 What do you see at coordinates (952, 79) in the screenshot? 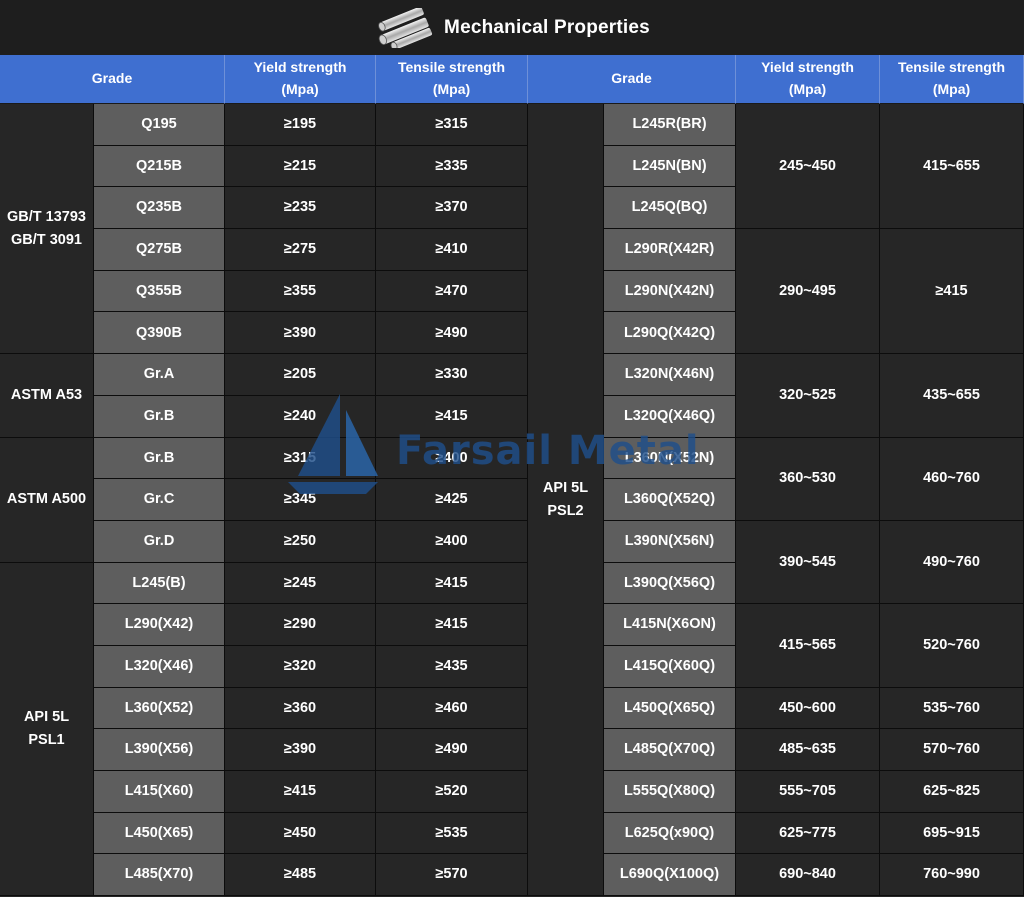
I see `header-tensile-right: Tensile strength (Mpa)` at bounding box center [952, 79].